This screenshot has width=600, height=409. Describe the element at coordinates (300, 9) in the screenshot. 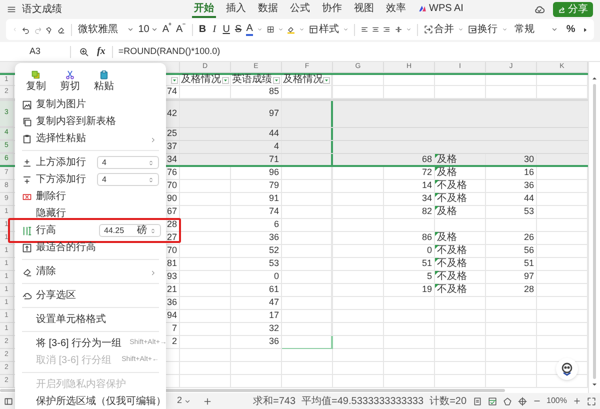

I see `ribbon-tab: 公式` at that location.